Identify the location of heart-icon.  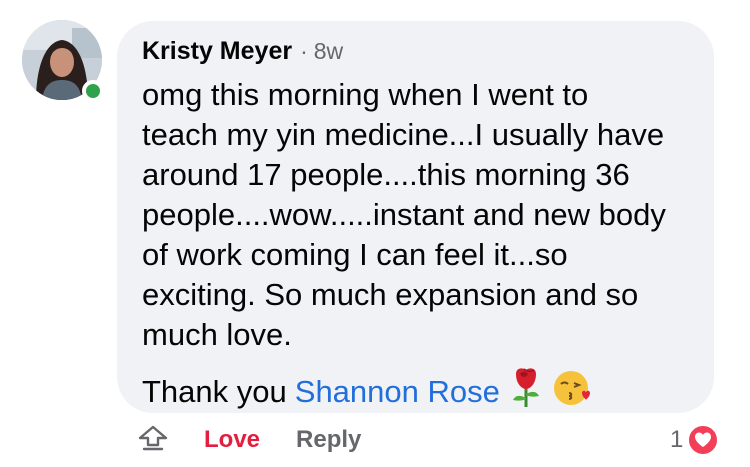
(703, 440).